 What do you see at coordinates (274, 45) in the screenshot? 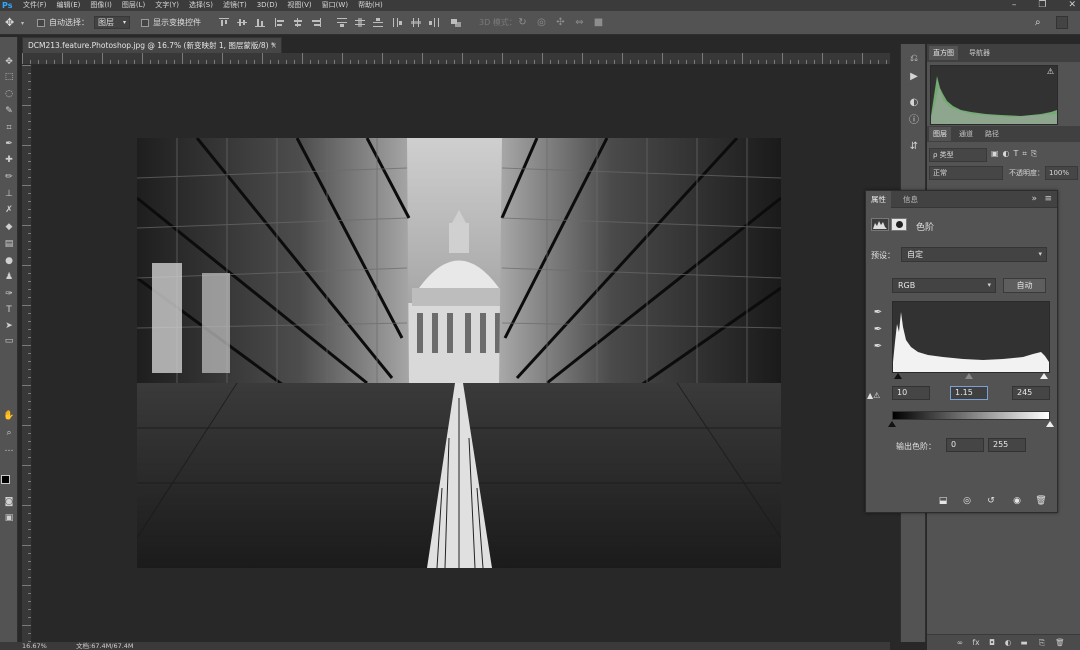
I see `close-tab-icon: ×` at bounding box center [274, 45].